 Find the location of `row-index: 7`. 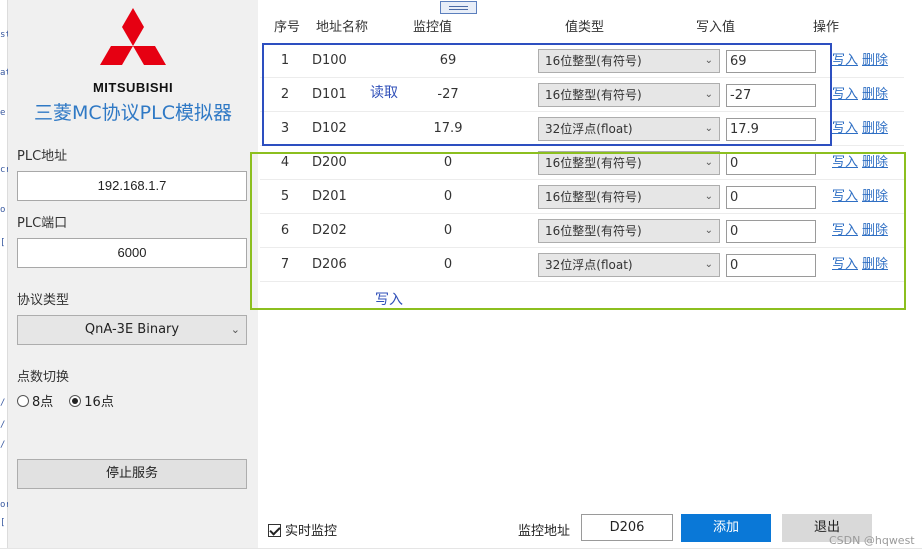

row-index: 7 is located at coordinates (285, 264).